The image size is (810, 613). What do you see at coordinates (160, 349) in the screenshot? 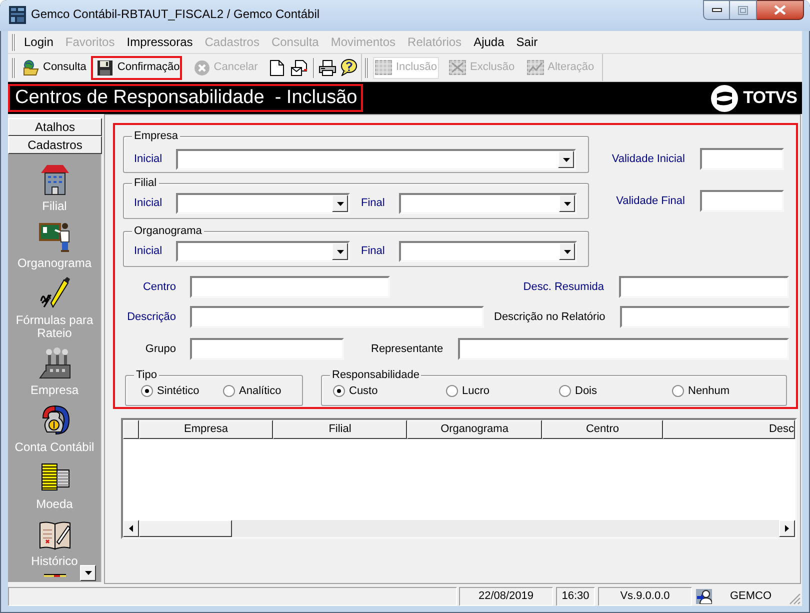
I see `field-label: Grupo` at bounding box center [160, 349].